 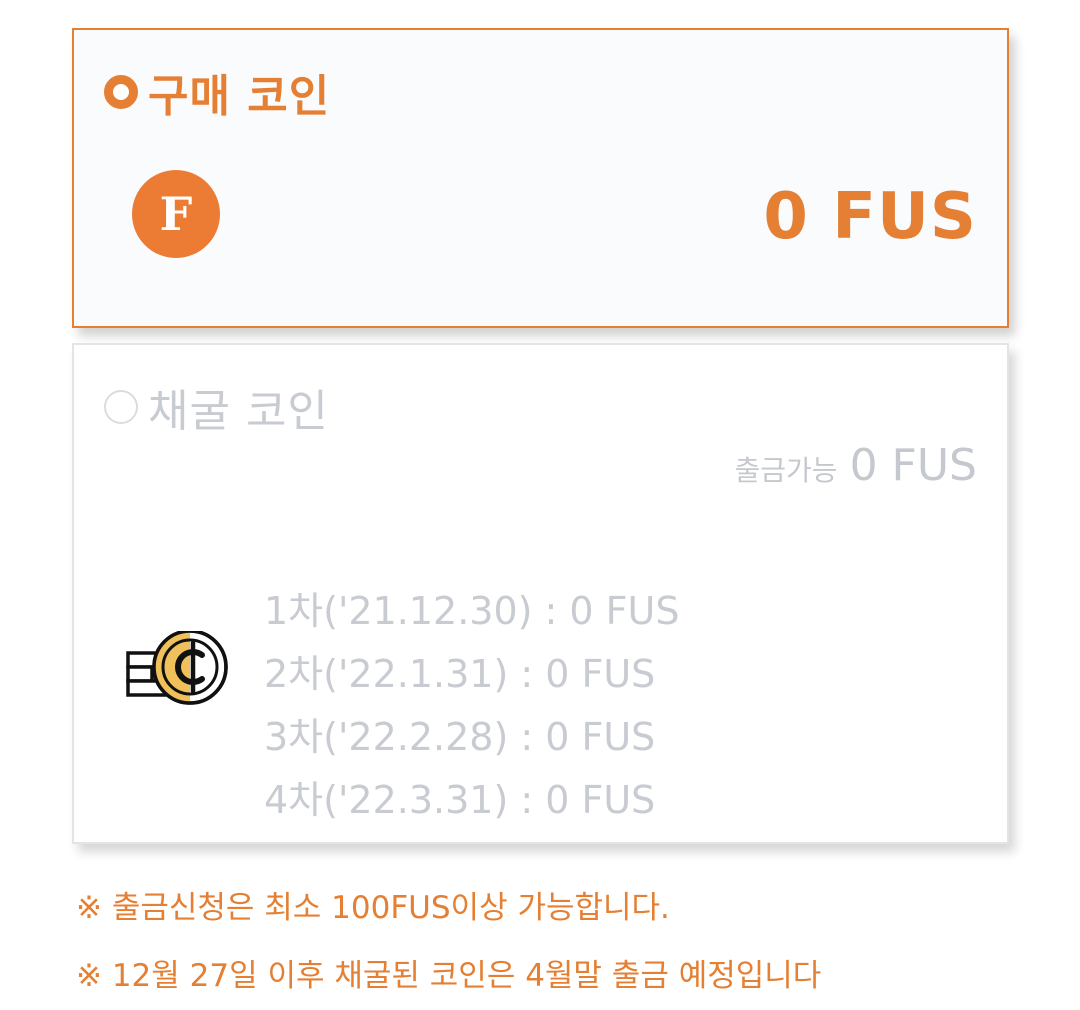 I want to click on purchase-coin-amount: 0 FUS, so click(x=870, y=217).